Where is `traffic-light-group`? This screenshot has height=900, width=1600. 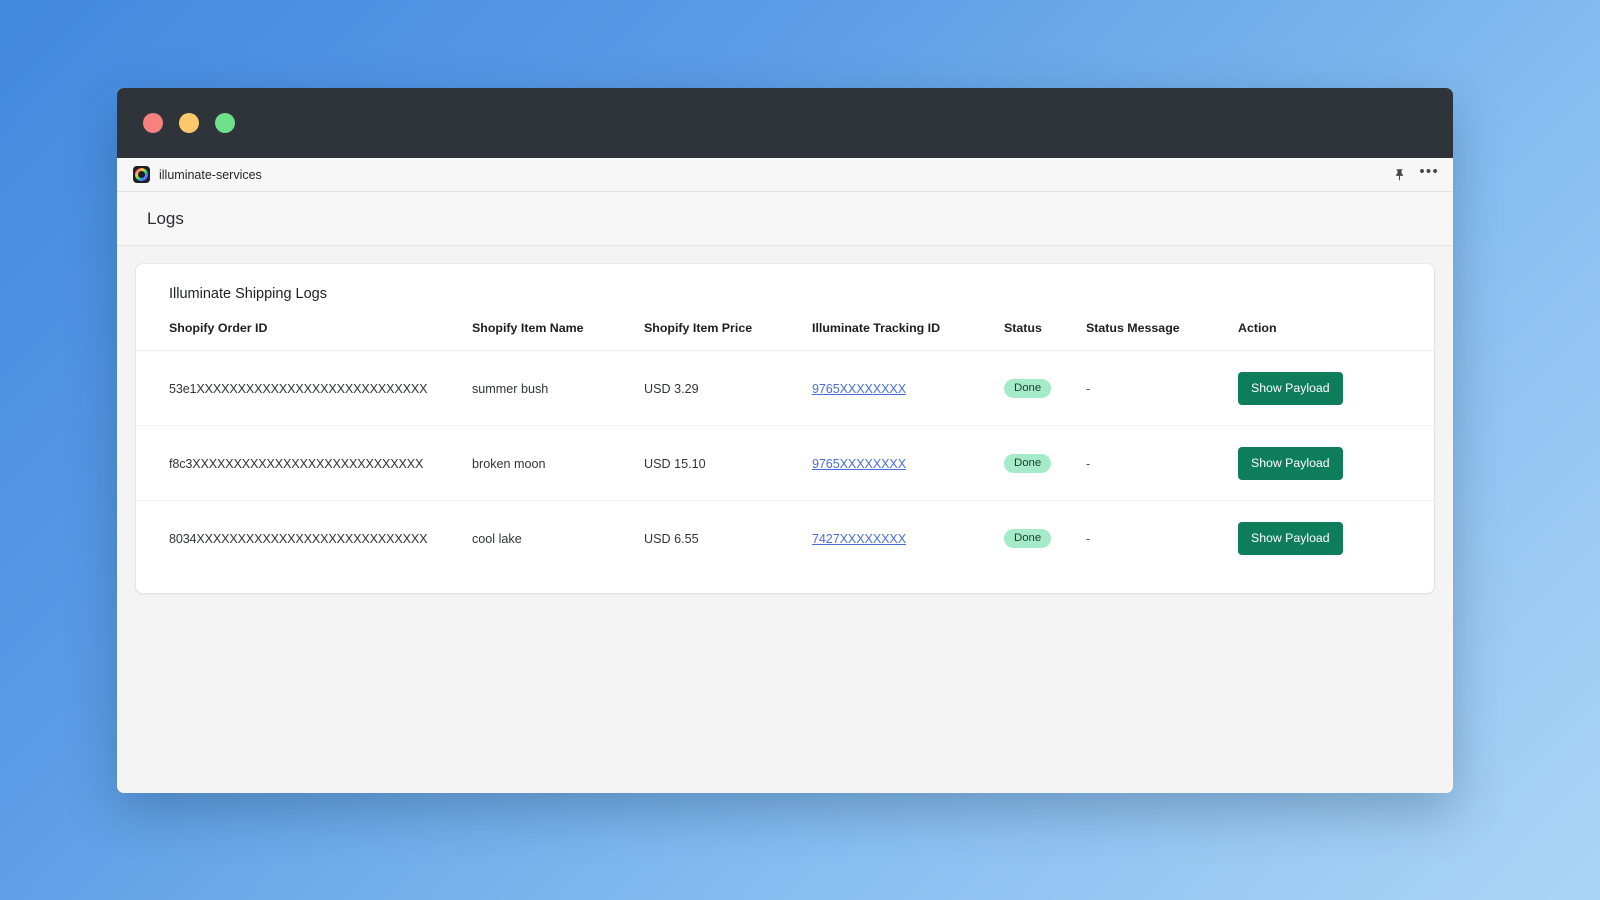 traffic-light-group is located at coordinates (189, 123).